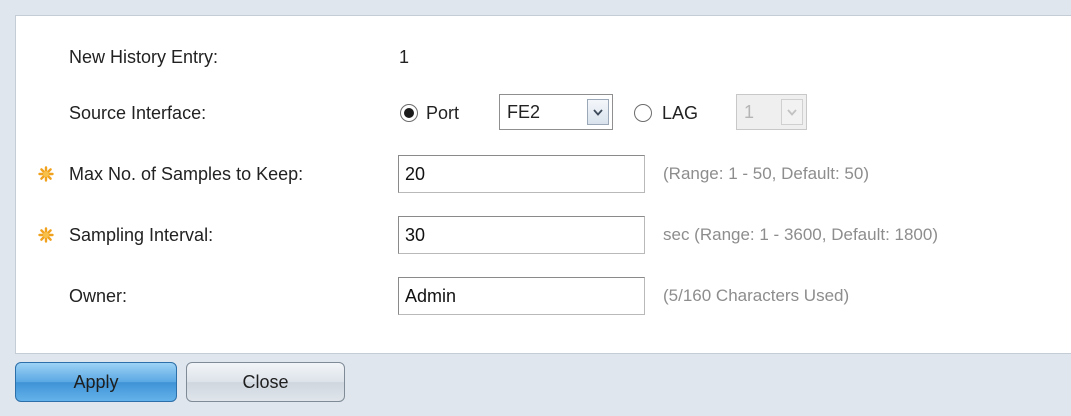  Describe the element at coordinates (556, 112) in the screenshot. I see `port-select: FE2` at that location.